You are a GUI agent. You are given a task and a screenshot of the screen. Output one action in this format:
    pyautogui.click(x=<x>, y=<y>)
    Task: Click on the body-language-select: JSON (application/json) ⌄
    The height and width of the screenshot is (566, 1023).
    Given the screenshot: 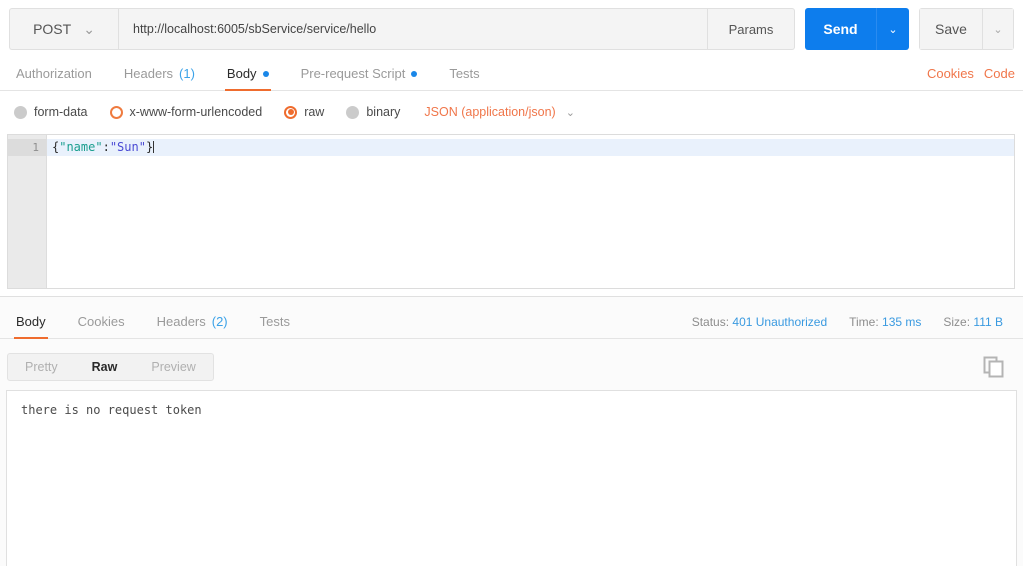 What is the action you would take?
    pyautogui.click(x=499, y=112)
    